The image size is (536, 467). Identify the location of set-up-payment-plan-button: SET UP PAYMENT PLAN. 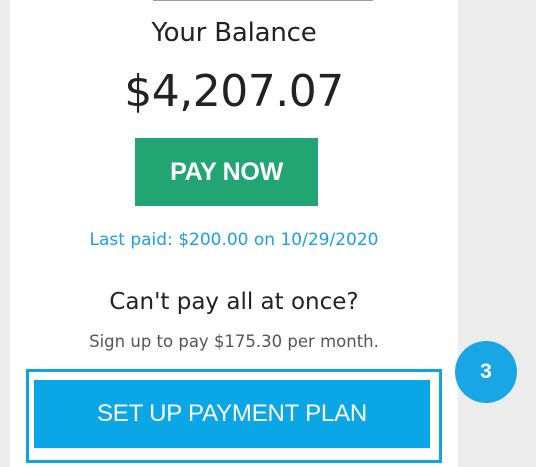
(232, 414).